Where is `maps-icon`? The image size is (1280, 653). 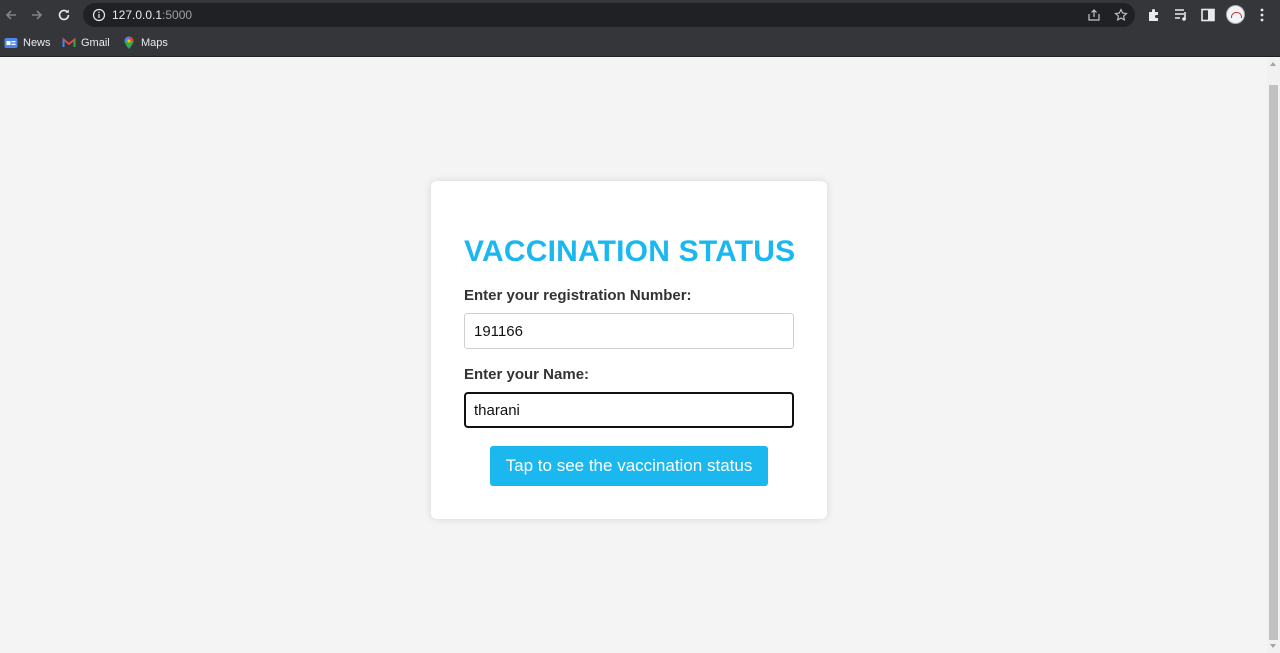 maps-icon is located at coordinates (129, 42).